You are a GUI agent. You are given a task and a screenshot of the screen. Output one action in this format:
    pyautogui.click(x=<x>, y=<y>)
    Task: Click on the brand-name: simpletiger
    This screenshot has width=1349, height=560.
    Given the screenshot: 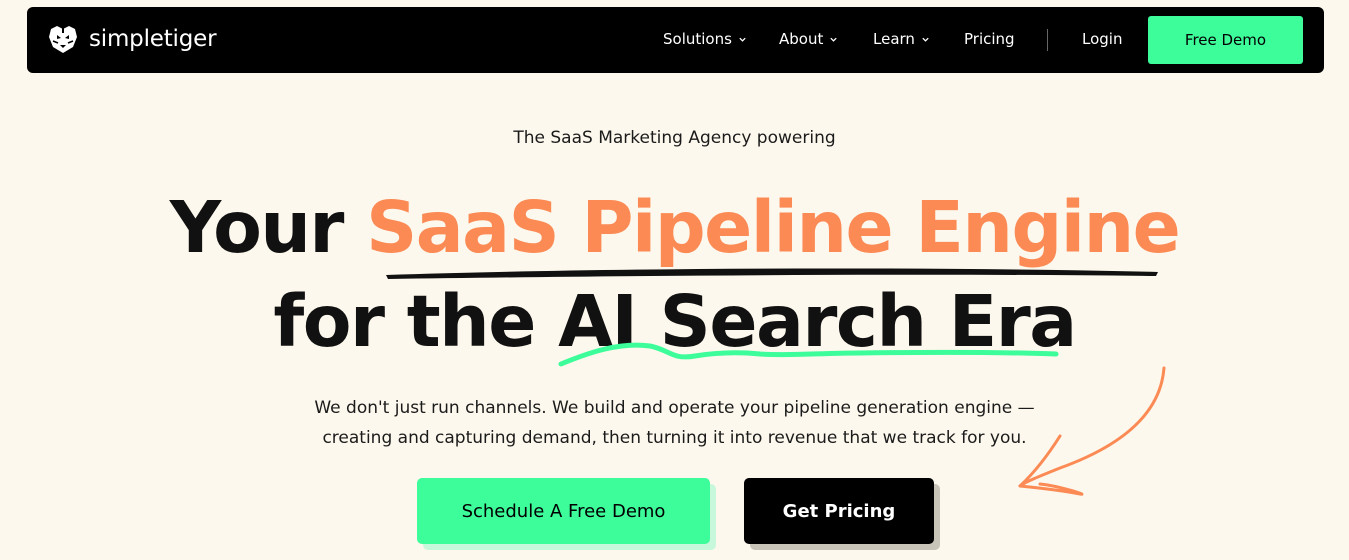 What is the action you would take?
    pyautogui.click(x=153, y=39)
    